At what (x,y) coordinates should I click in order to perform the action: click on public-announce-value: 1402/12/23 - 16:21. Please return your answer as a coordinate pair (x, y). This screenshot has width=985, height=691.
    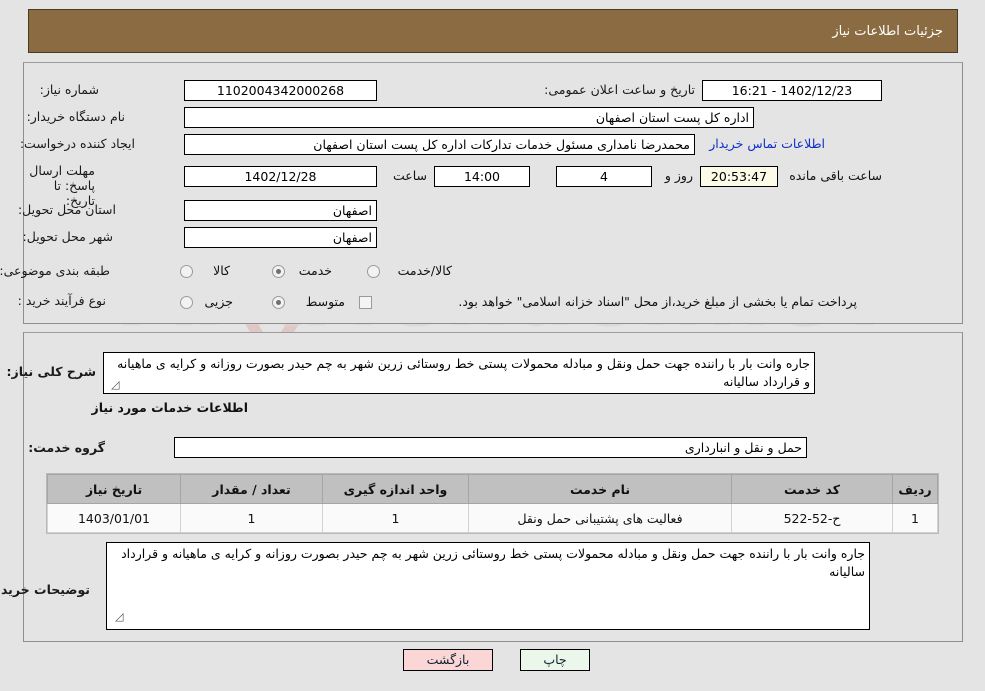
    Looking at the image, I should click on (792, 90).